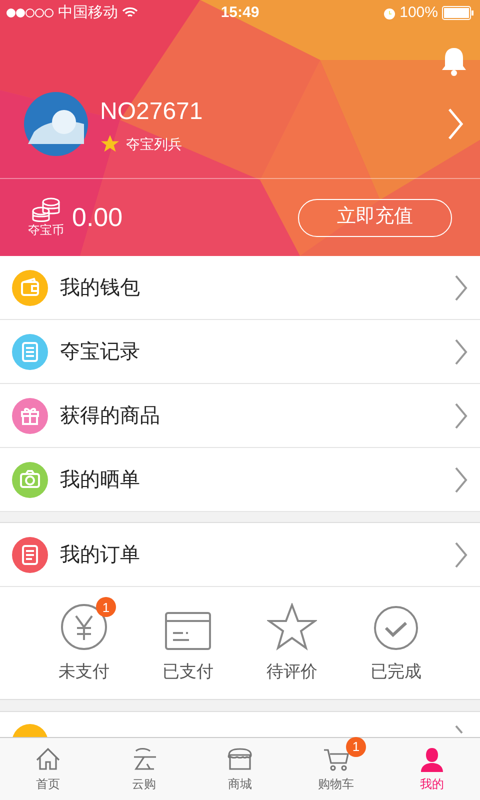 The height and width of the screenshot is (800, 480). What do you see at coordinates (458, 13) in the screenshot?
I see `battery-icon` at bounding box center [458, 13].